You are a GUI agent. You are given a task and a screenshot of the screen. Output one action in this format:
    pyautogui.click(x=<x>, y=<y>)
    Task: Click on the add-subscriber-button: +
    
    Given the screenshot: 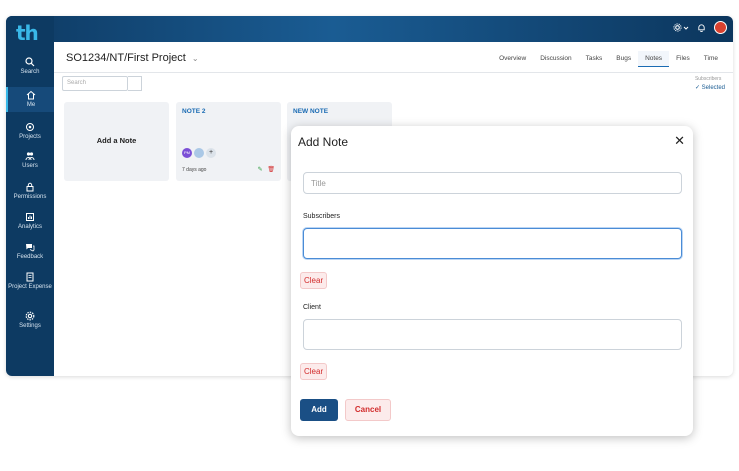 What is the action you would take?
    pyautogui.click(x=211, y=153)
    